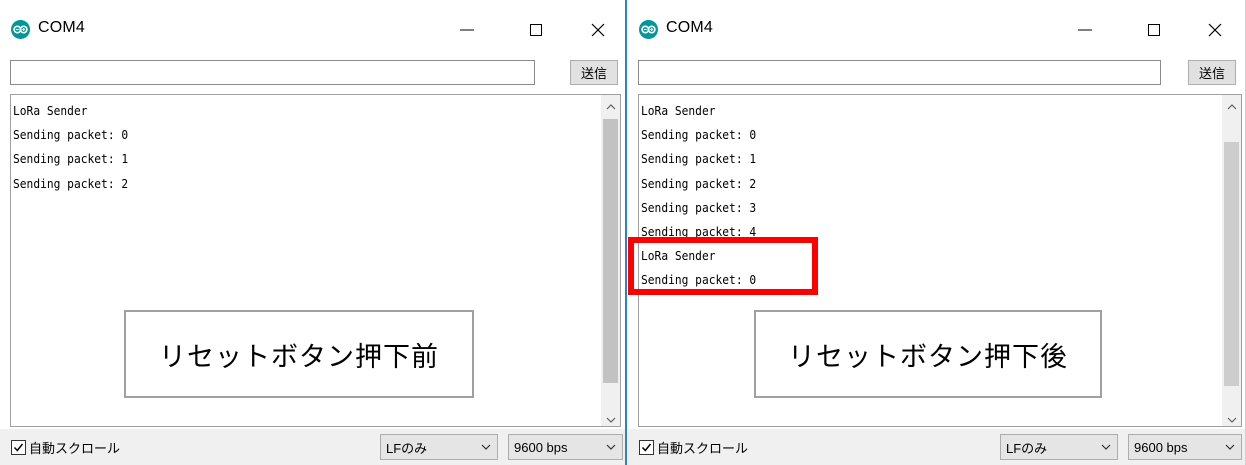  I want to click on caption-label: リセットボタン押下前, so click(299, 354).